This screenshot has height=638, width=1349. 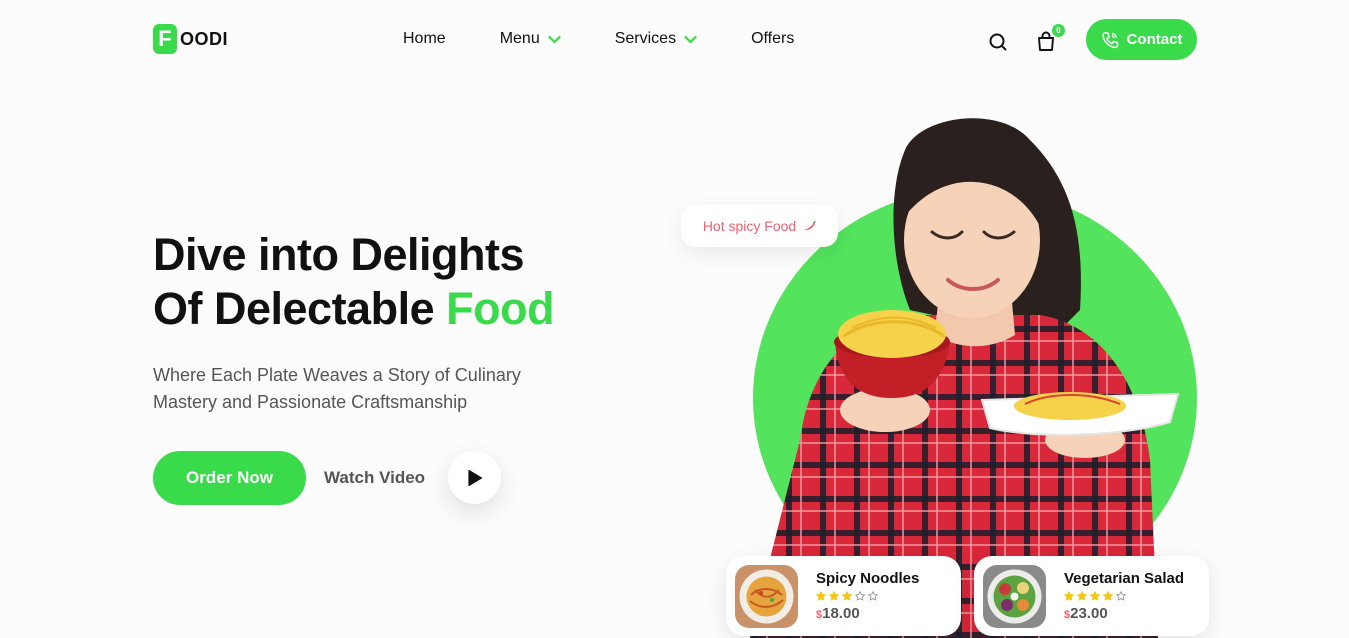 I want to click on headline-line-2: Of Delectable, so click(x=300, y=308).